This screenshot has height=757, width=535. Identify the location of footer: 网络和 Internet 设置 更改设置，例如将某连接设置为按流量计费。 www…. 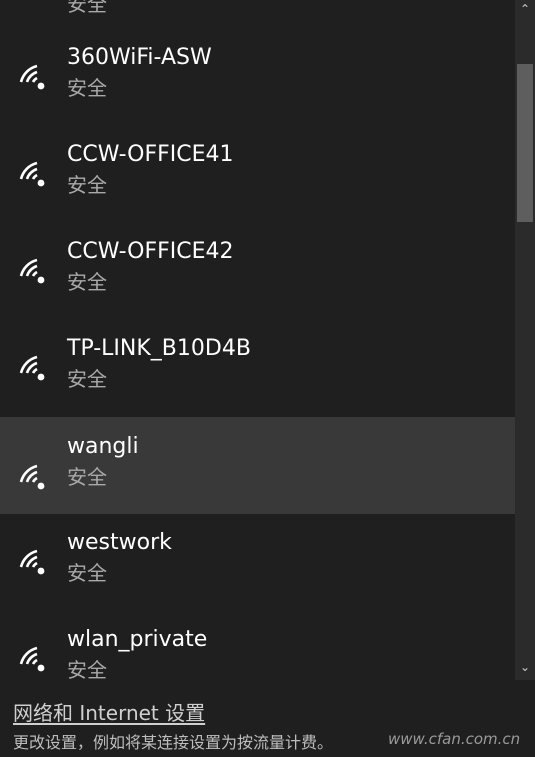
(267, 718).